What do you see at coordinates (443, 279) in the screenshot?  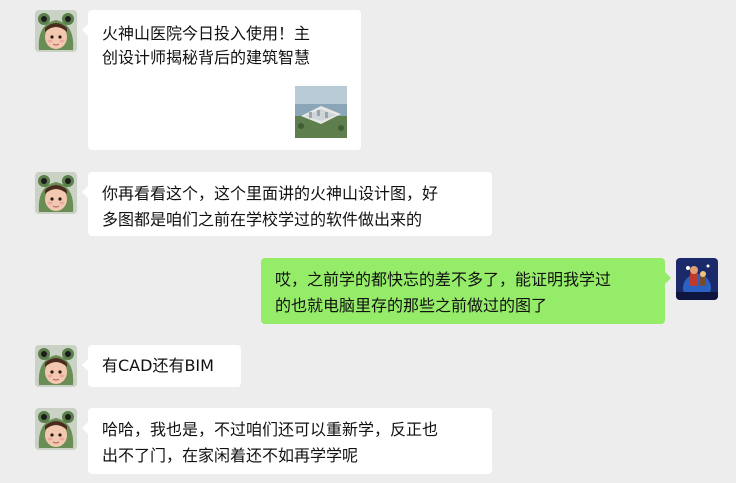 I see `message-line: 哎，之前学的都快忘的差不多了，能证明我学过` at bounding box center [443, 279].